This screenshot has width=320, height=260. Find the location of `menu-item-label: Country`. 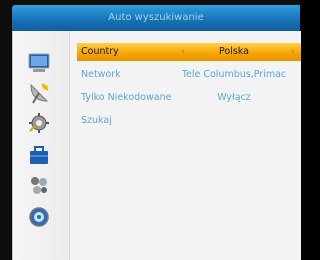

menu-item-label: Country is located at coordinates (100, 51).